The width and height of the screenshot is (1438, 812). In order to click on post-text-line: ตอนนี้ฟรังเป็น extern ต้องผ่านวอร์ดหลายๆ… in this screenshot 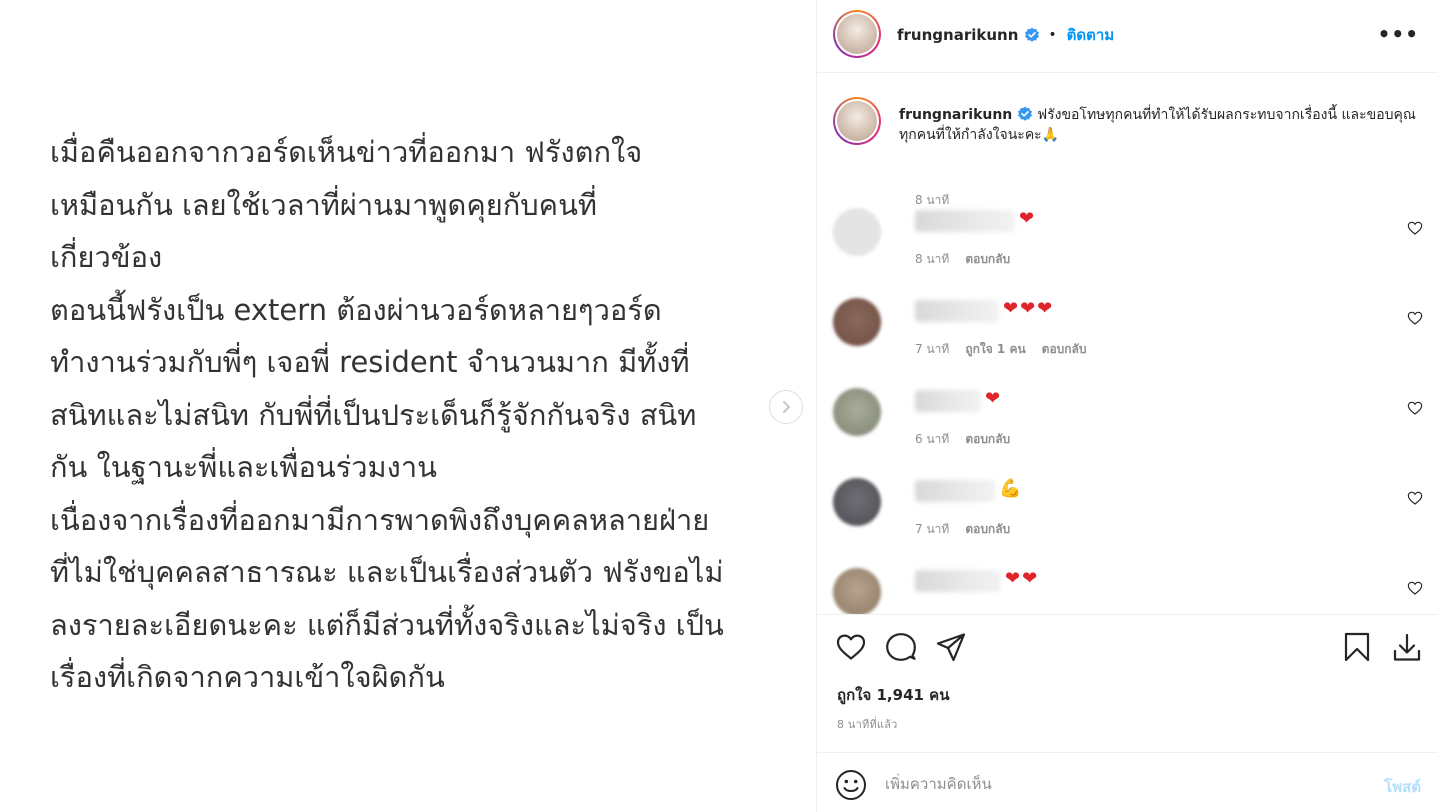, I will do `click(356, 309)`.